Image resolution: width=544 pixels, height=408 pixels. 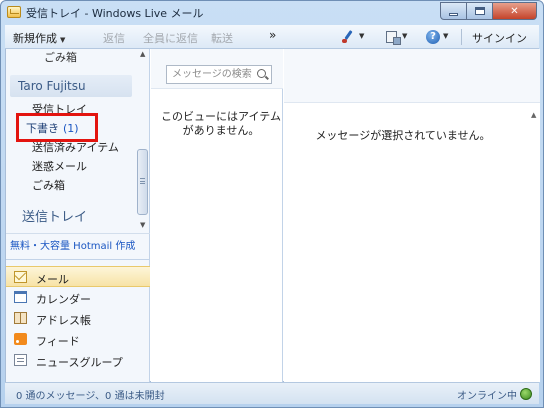 What do you see at coordinates (58, 341) in the screenshot?
I see `nav-feeds-label: フィード` at bounding box center [58, 341].